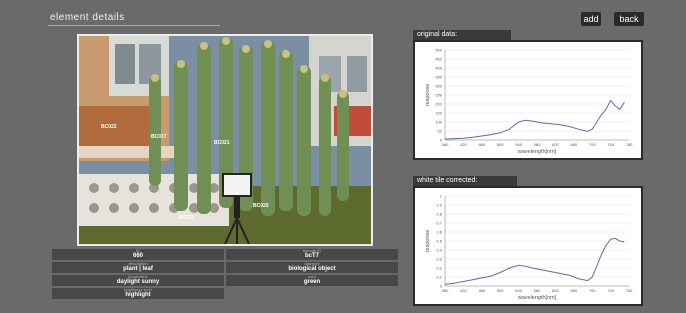 This screenshot has width=686, height=313. Describe the element at coordinates (439, 276) in the screenshot. I see `y-tick-label: 0.1` at that location.